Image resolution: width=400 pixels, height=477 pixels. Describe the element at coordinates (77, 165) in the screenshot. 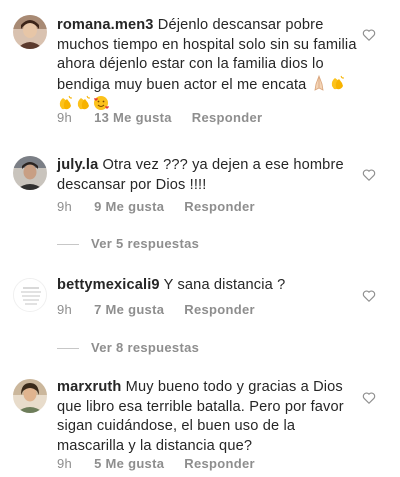

I see `comment-username: july.la` at that location.